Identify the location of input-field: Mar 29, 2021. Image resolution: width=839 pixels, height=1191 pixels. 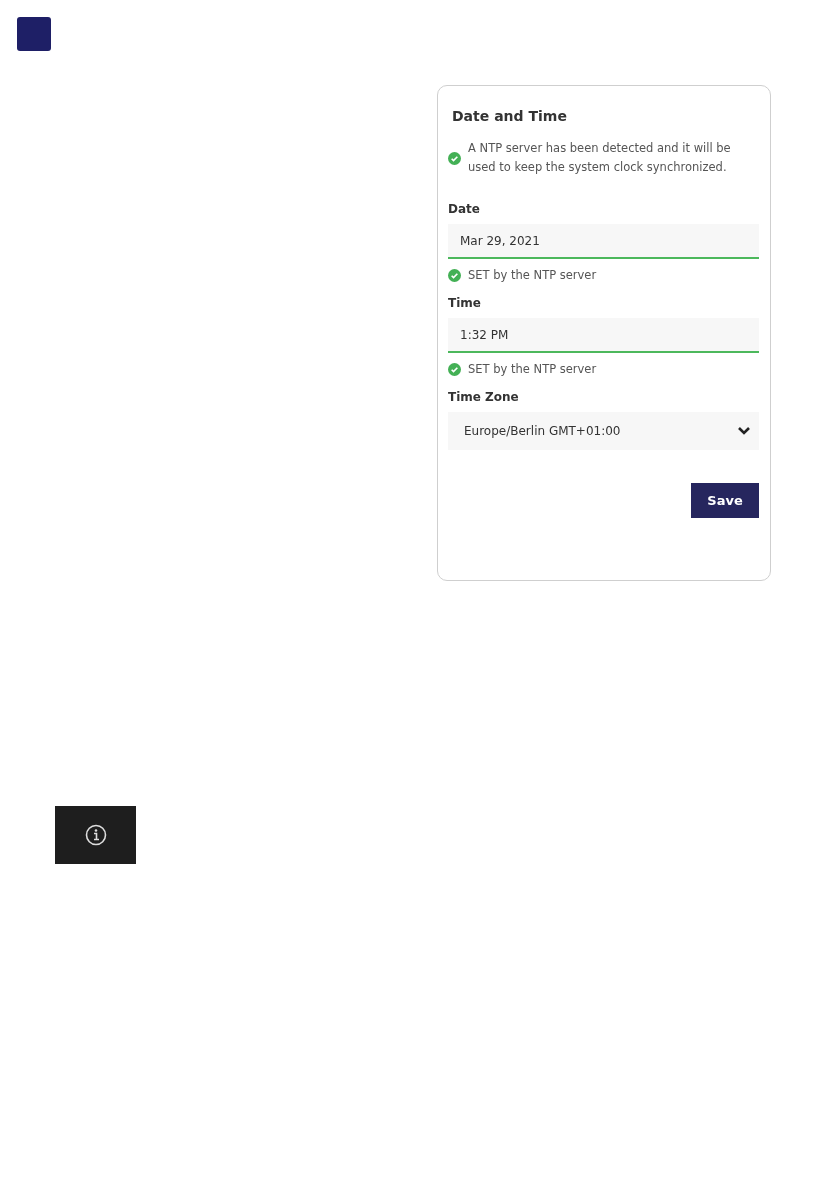
(603, 241).